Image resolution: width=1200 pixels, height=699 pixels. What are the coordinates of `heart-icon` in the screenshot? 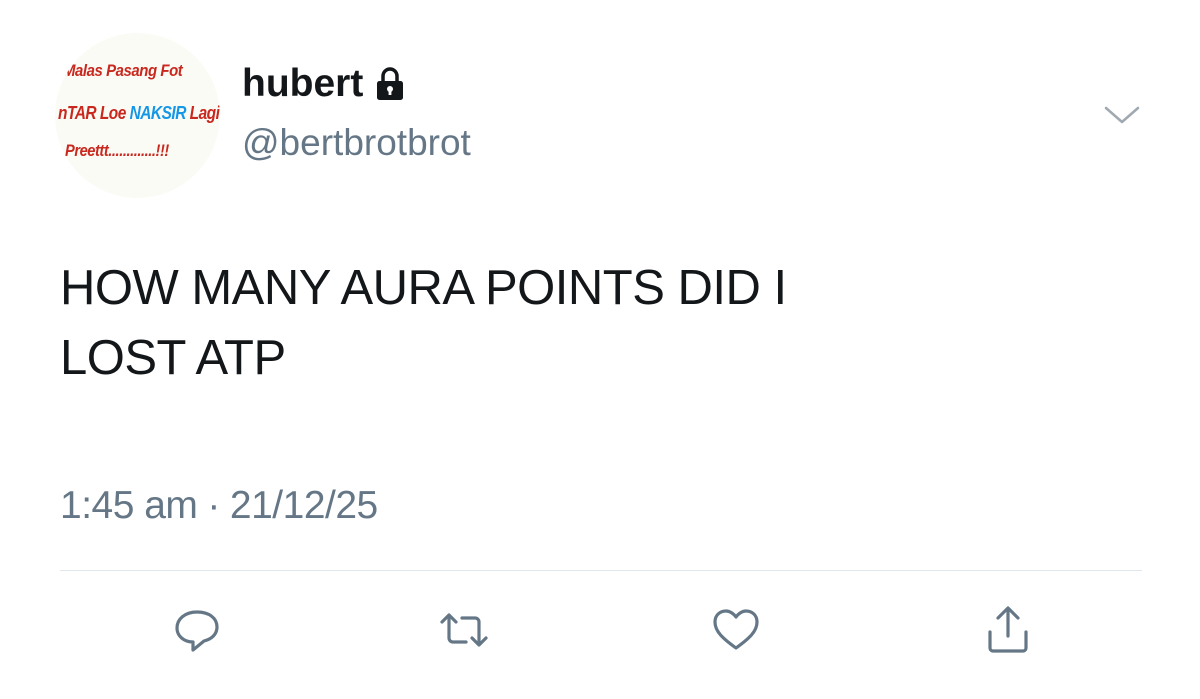 It's located at (736, 629).